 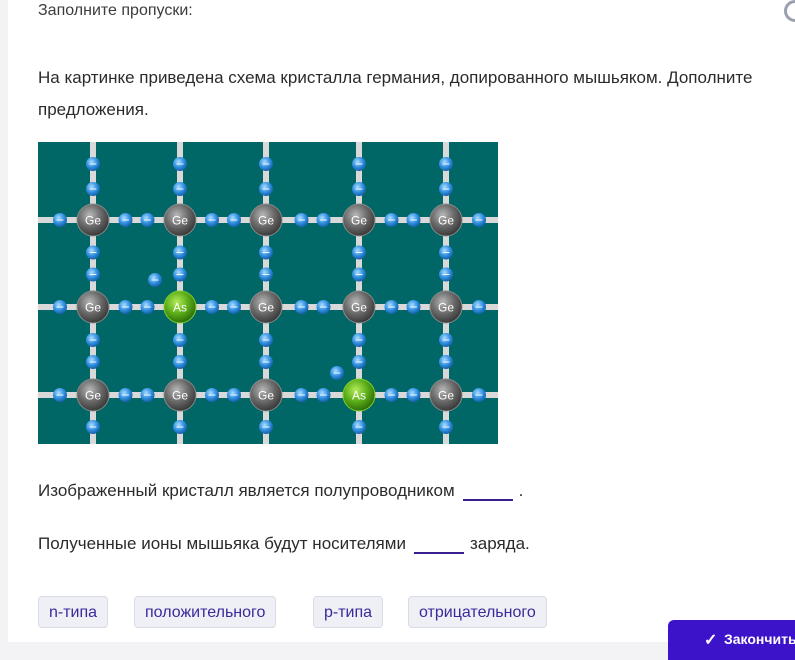 What do you see at coordinates (73, 612) in the screenshot?
I see `option-n-type: n-типа` at bounding box center [73, 612].